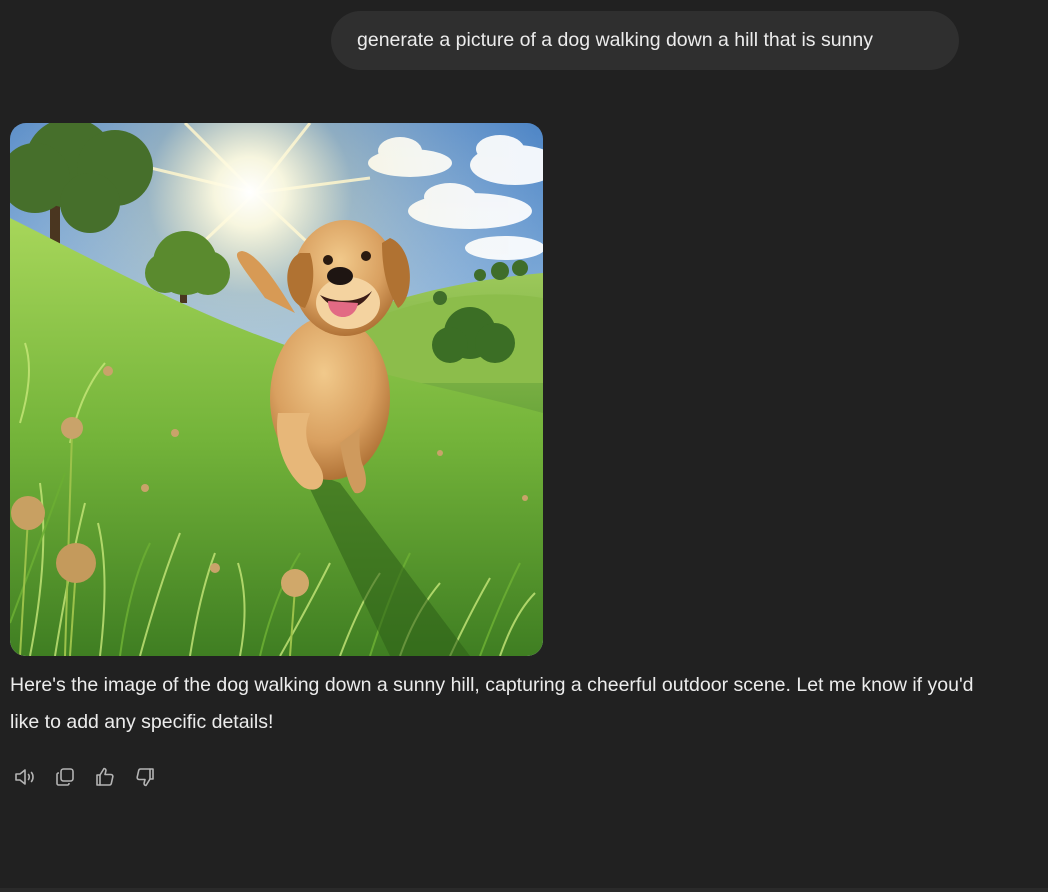 This screenshot has height=892, width=1048. I want to click on good-response-button, so click(105, 777).